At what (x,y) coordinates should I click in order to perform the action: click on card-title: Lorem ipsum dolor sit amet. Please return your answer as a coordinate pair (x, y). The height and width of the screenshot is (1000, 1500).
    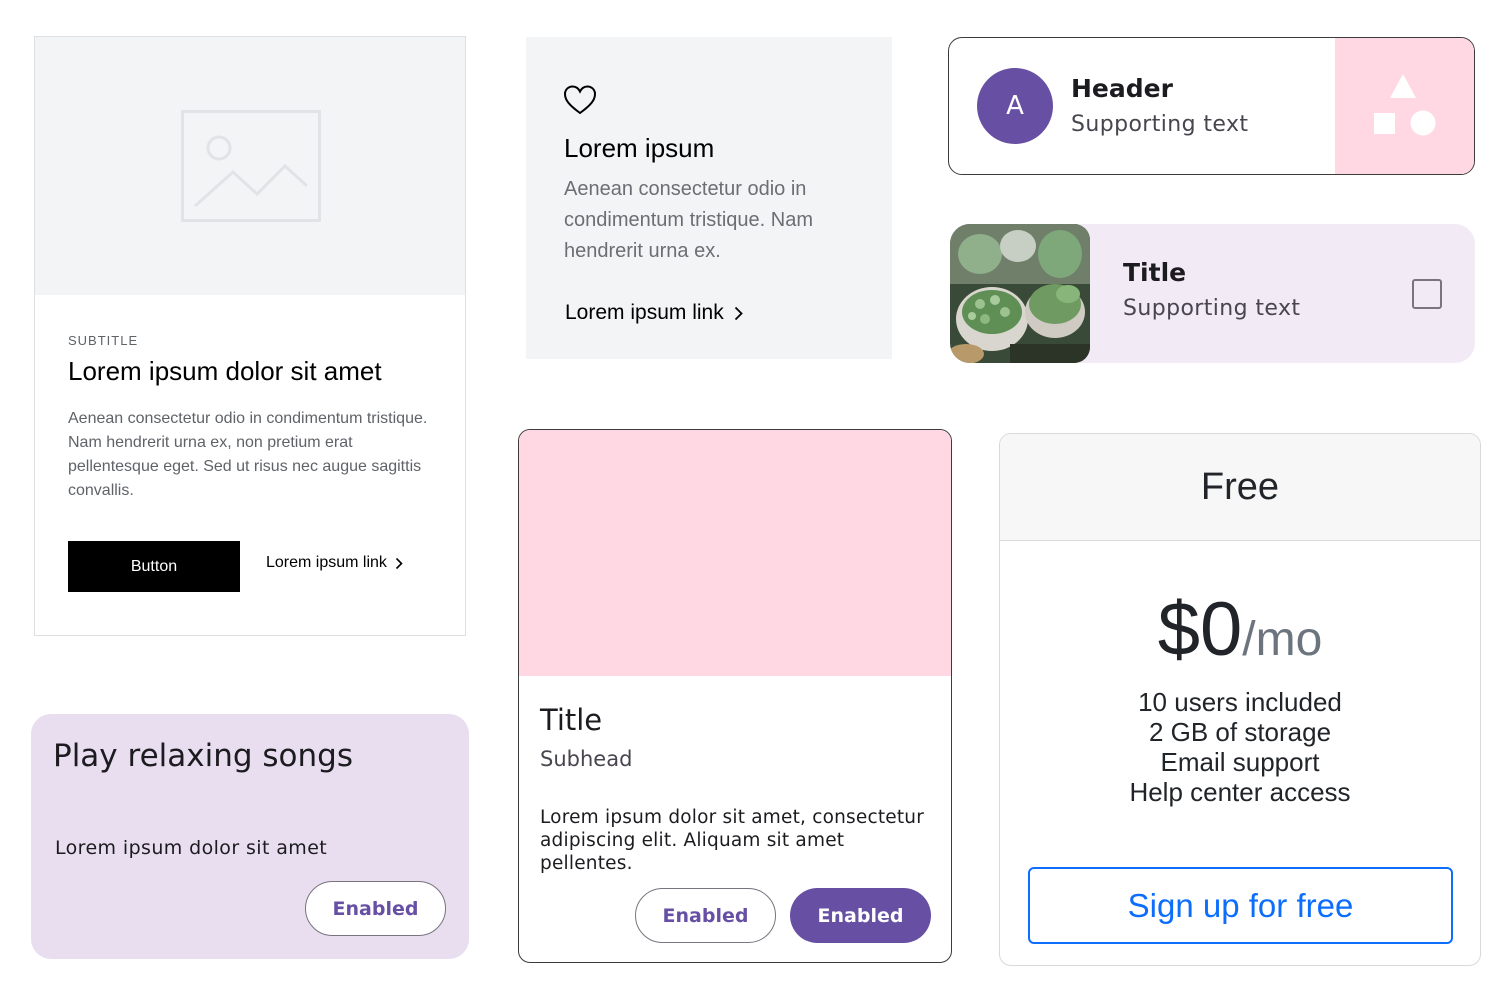
    Looking at the image, I should click on (225, 371).